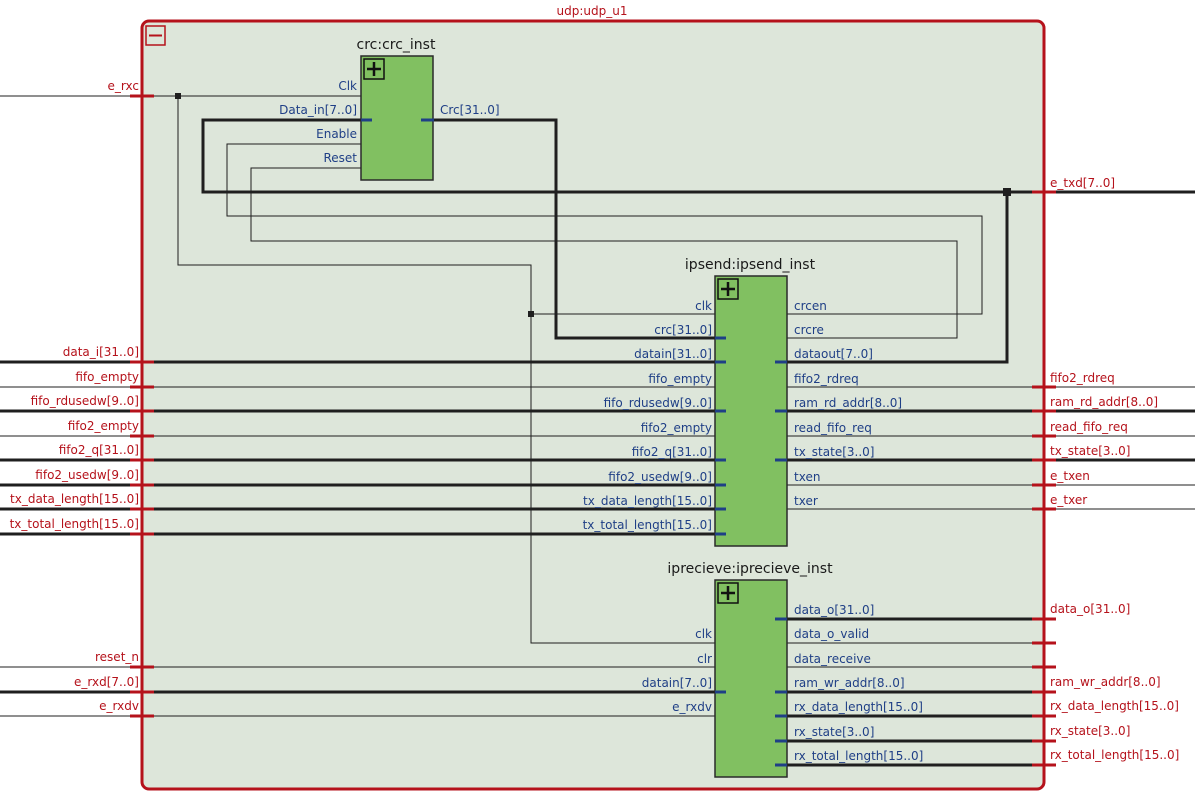 Image resolution: width=1195 pixels, height=800 pixels. What do you see at coordinates (1070, 476) in the screenshot?
I see `port-label-e-txen: e_txen` at bounding box center [1070, 476].